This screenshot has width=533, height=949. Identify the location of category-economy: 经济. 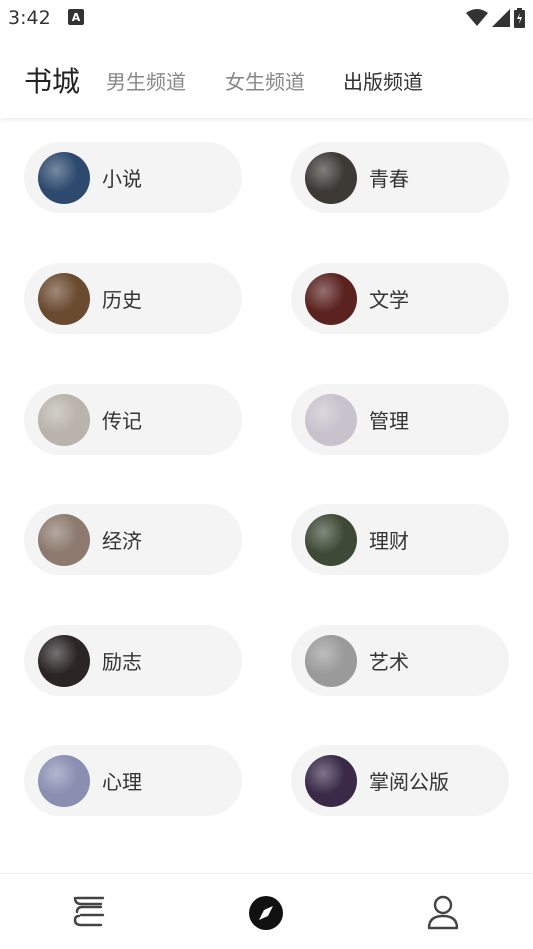
(133, 539).